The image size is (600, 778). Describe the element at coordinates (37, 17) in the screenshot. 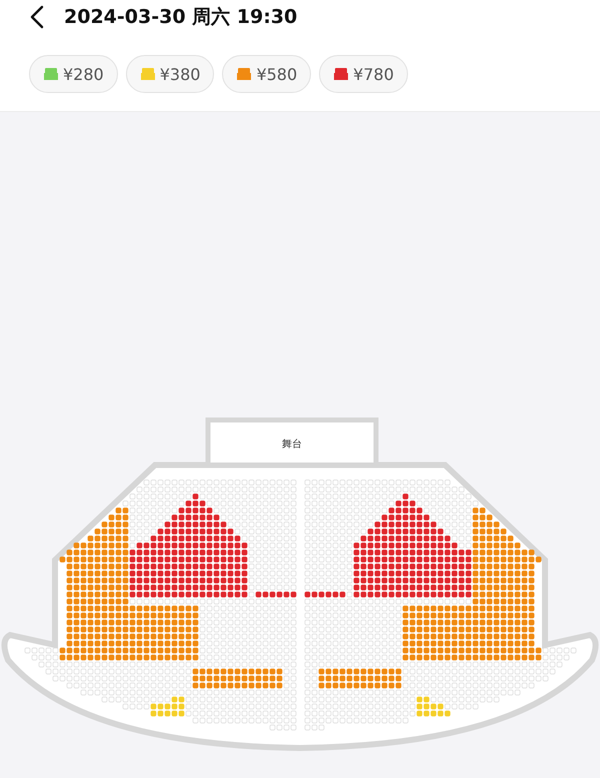

I see `back-icon` at that location.